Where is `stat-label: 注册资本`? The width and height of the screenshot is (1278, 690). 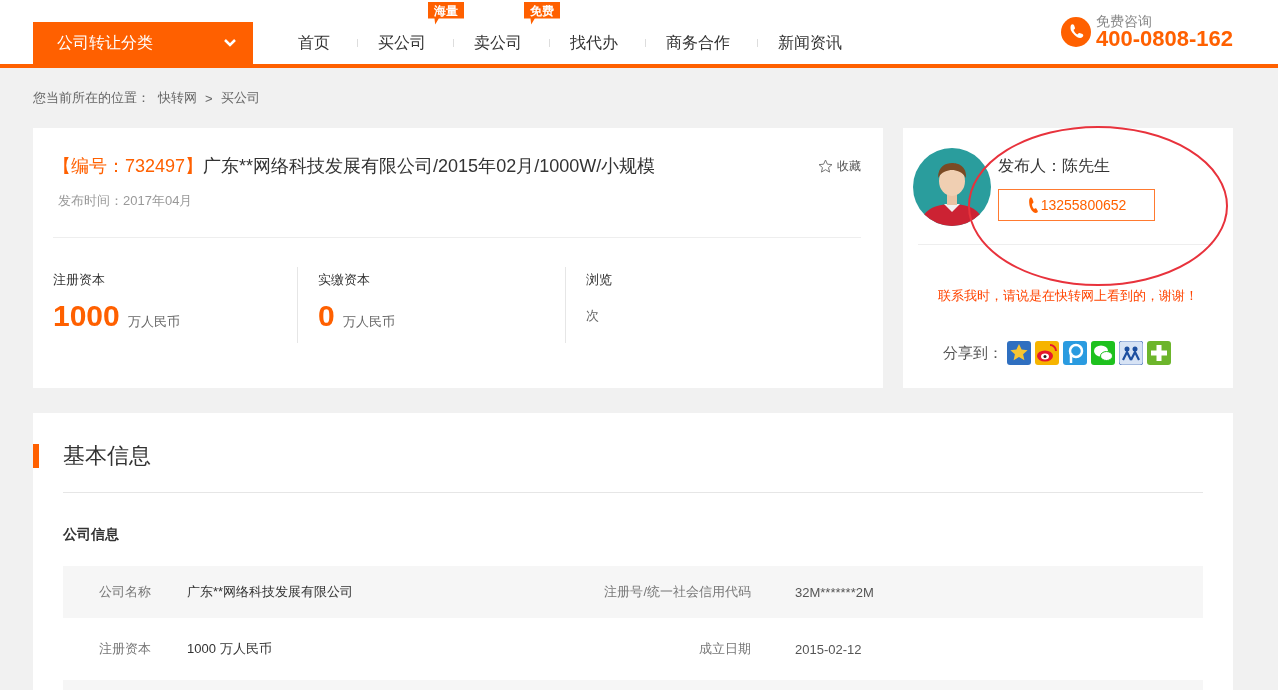
stat-label: 注册资本 is located at coordinates (79, 280).